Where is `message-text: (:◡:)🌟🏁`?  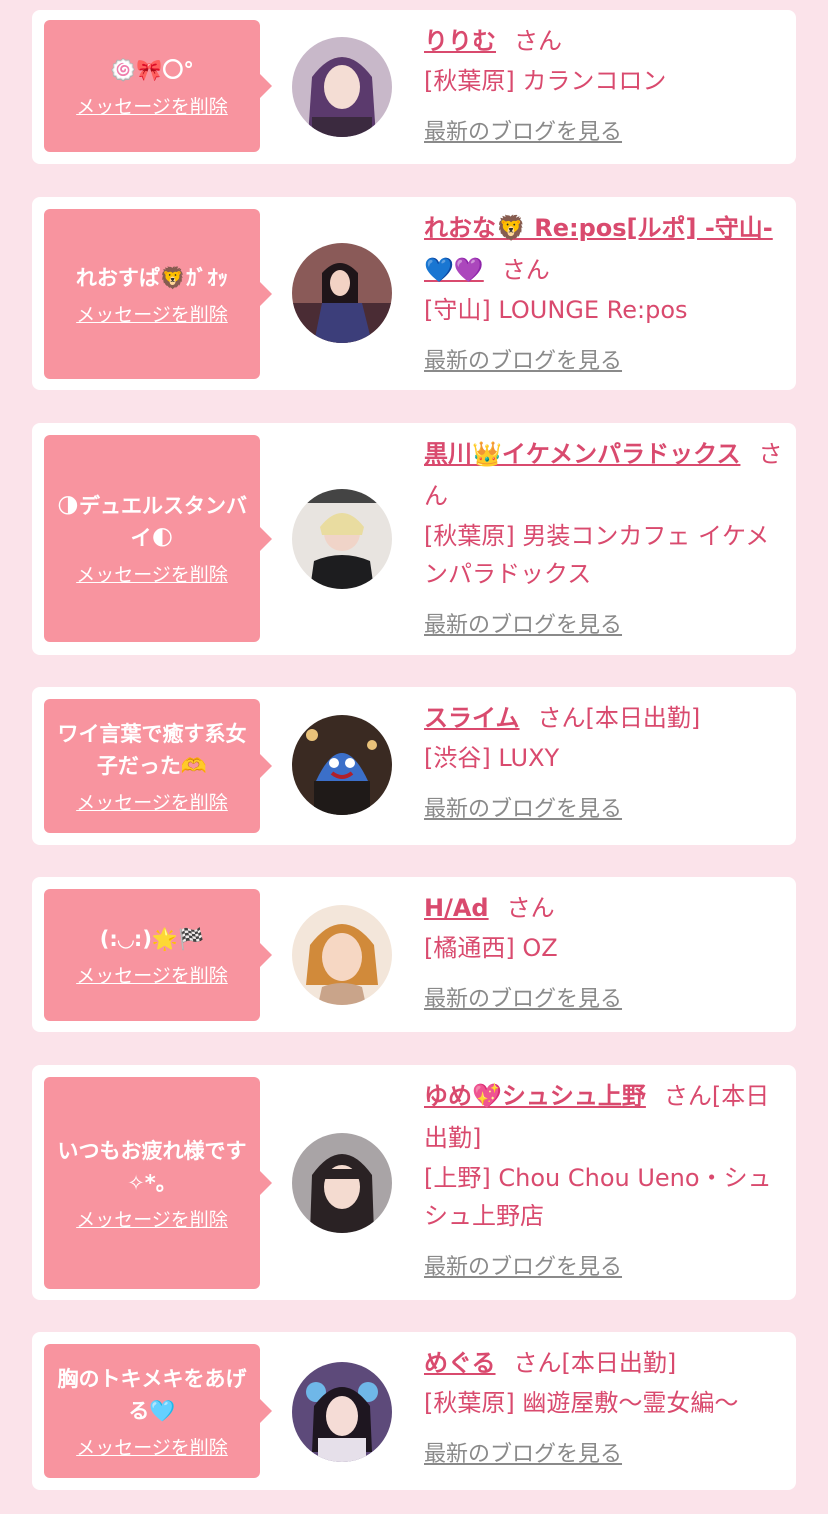 message-text: (:◡:)🌟🏁 is located at coordinates (152, 938).